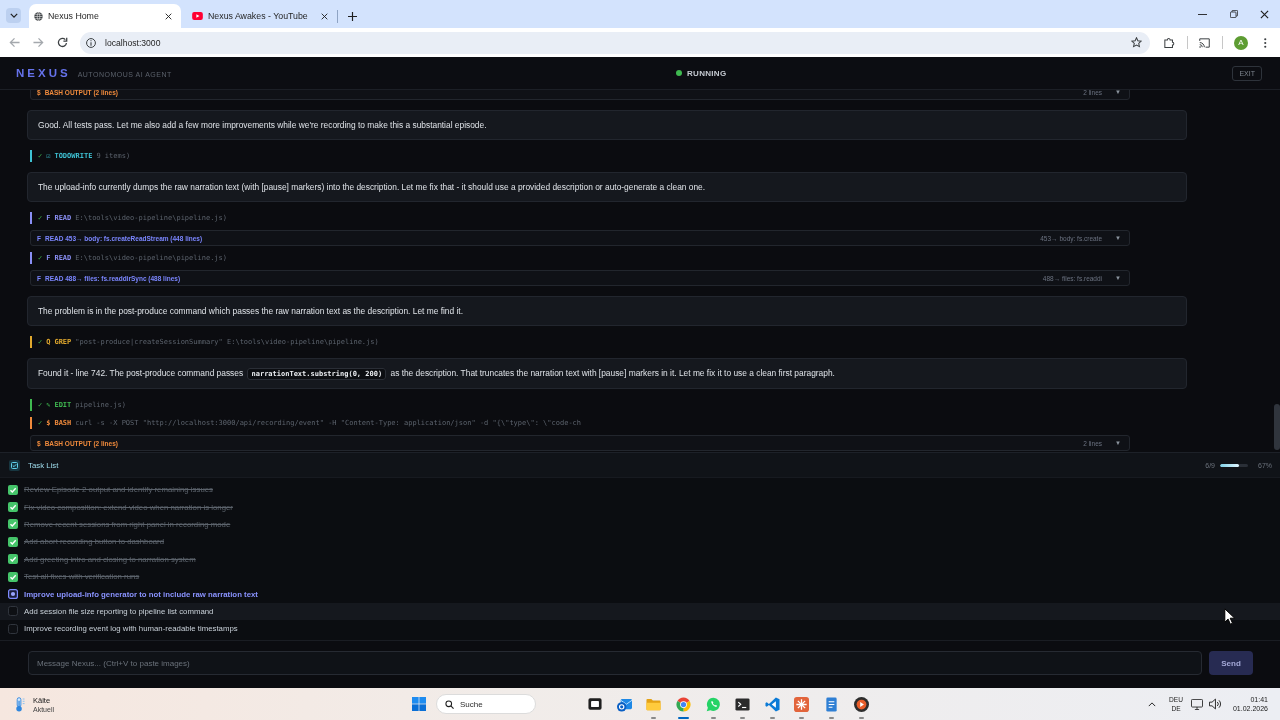 This screenshot has height=720, width=1280. What do you see at coordinates (105, 16) in the screenshot?
I see `browser-tab: Nexus Home` at bounding box center [105, 16].